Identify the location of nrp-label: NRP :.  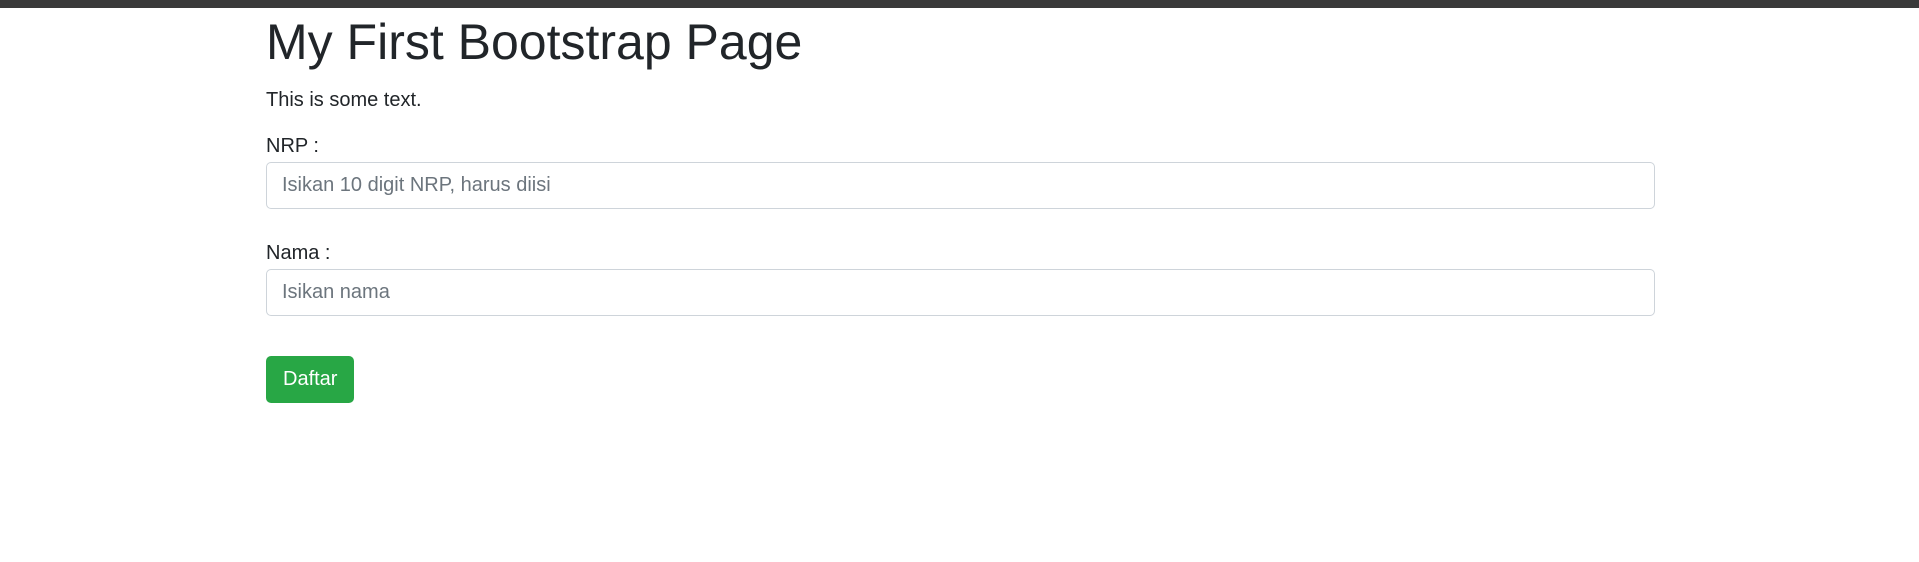
(292, 146).